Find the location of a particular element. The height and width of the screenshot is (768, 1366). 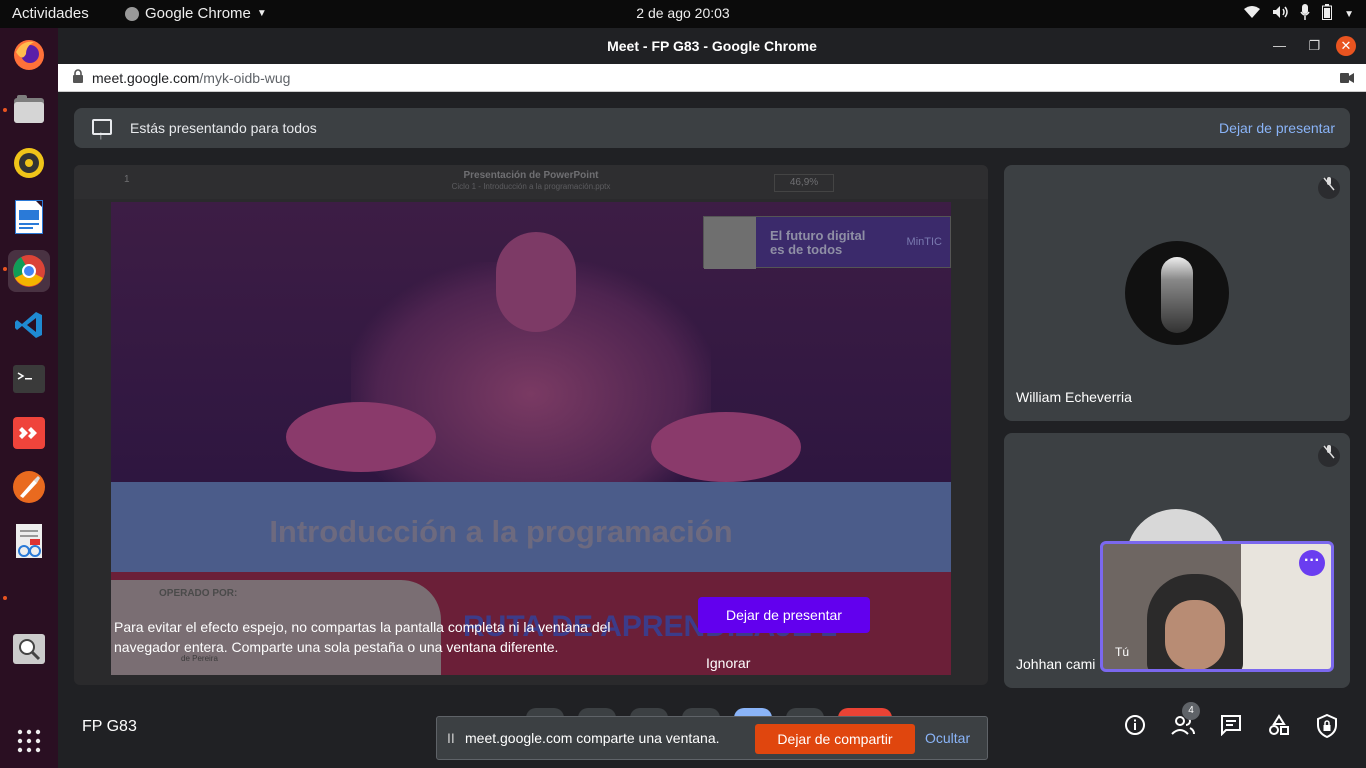

activities-button is located at coordinates (1279, 727).